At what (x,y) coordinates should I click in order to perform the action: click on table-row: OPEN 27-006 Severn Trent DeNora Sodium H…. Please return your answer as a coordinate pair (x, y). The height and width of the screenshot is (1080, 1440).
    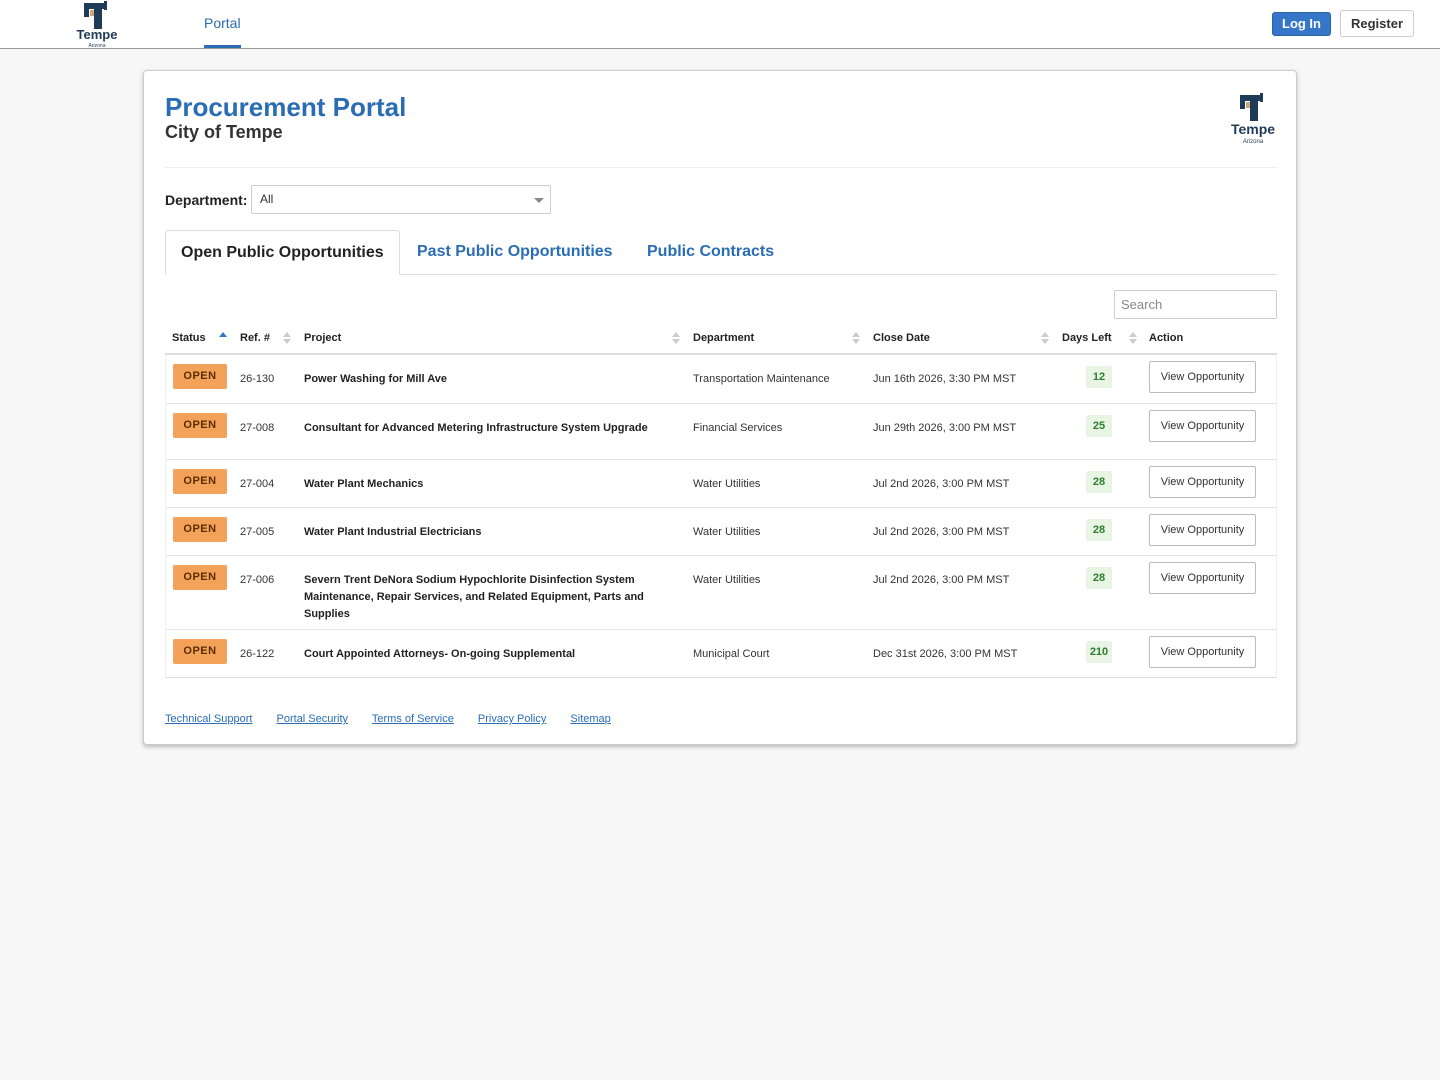
    Looking at the image, I should click on (721, 592).